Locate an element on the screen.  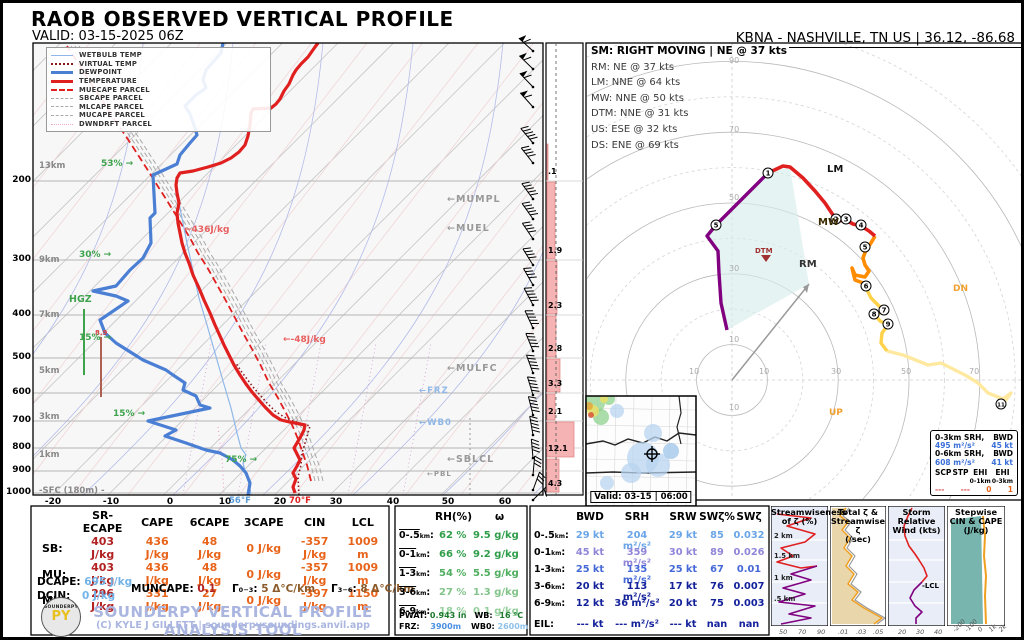
storm-motion-line: DTM: NNE @ 31 kts is located at coordinates (640, 114).